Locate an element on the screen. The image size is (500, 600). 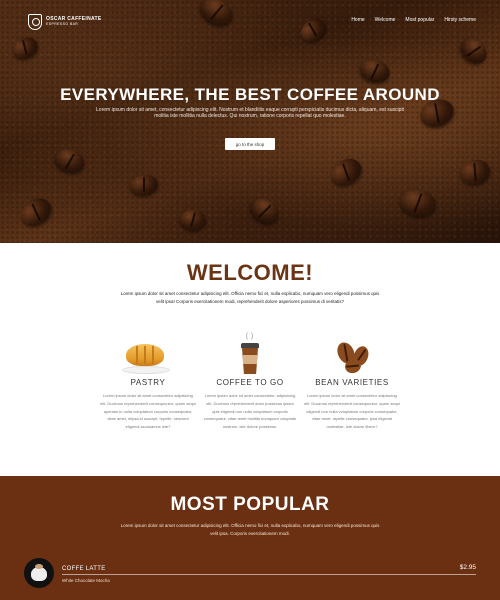
nav-menu: Home Welcome Most popular Hirsty scheme is located at coordinates (413, 20).